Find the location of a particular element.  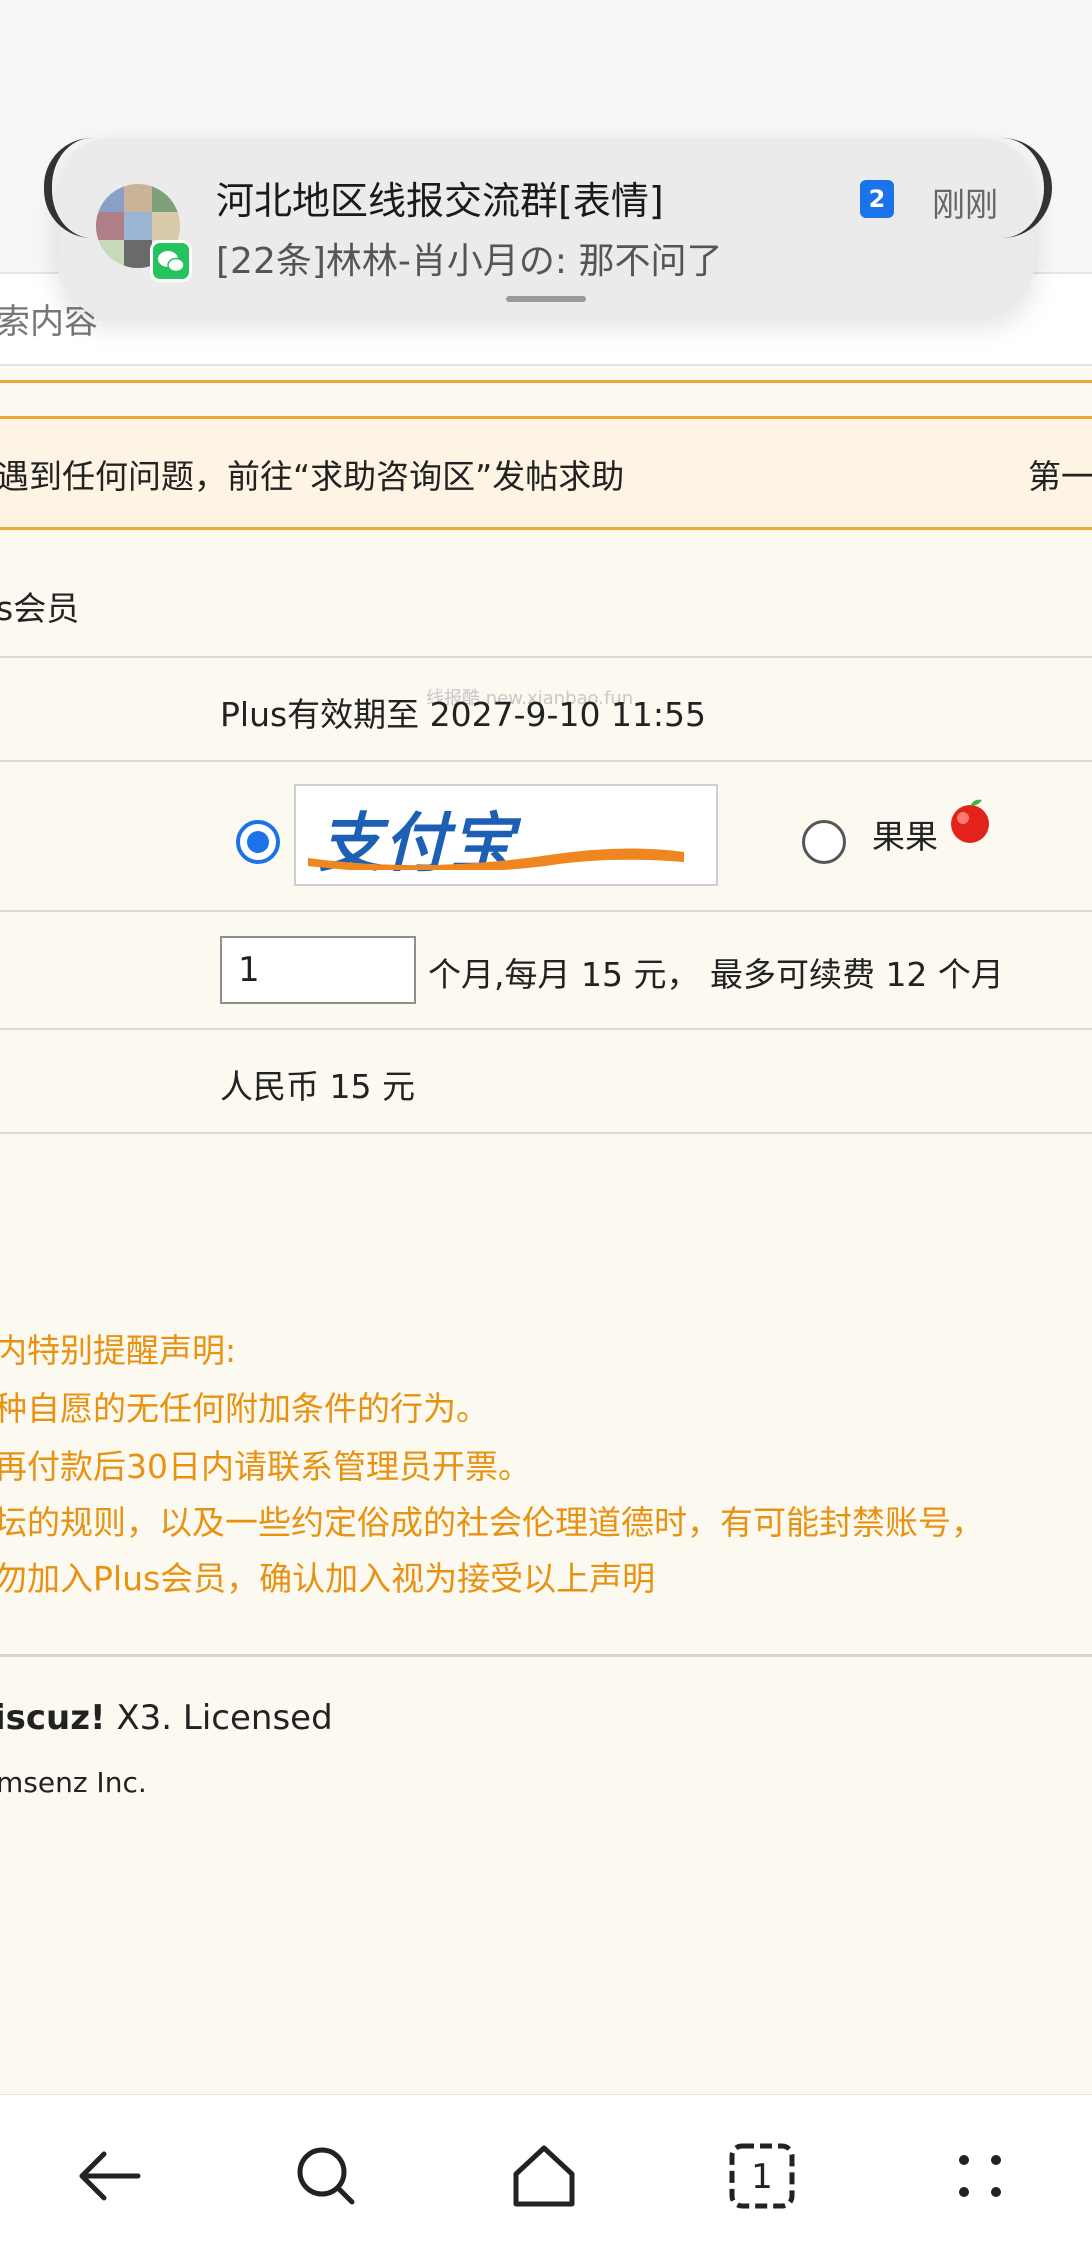

more-icon is located at coordinates (980, 2176).